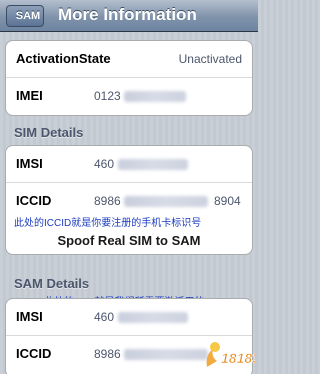 The image size is (320, 374). I want to click on back-button: SAM, so click(25, 16).